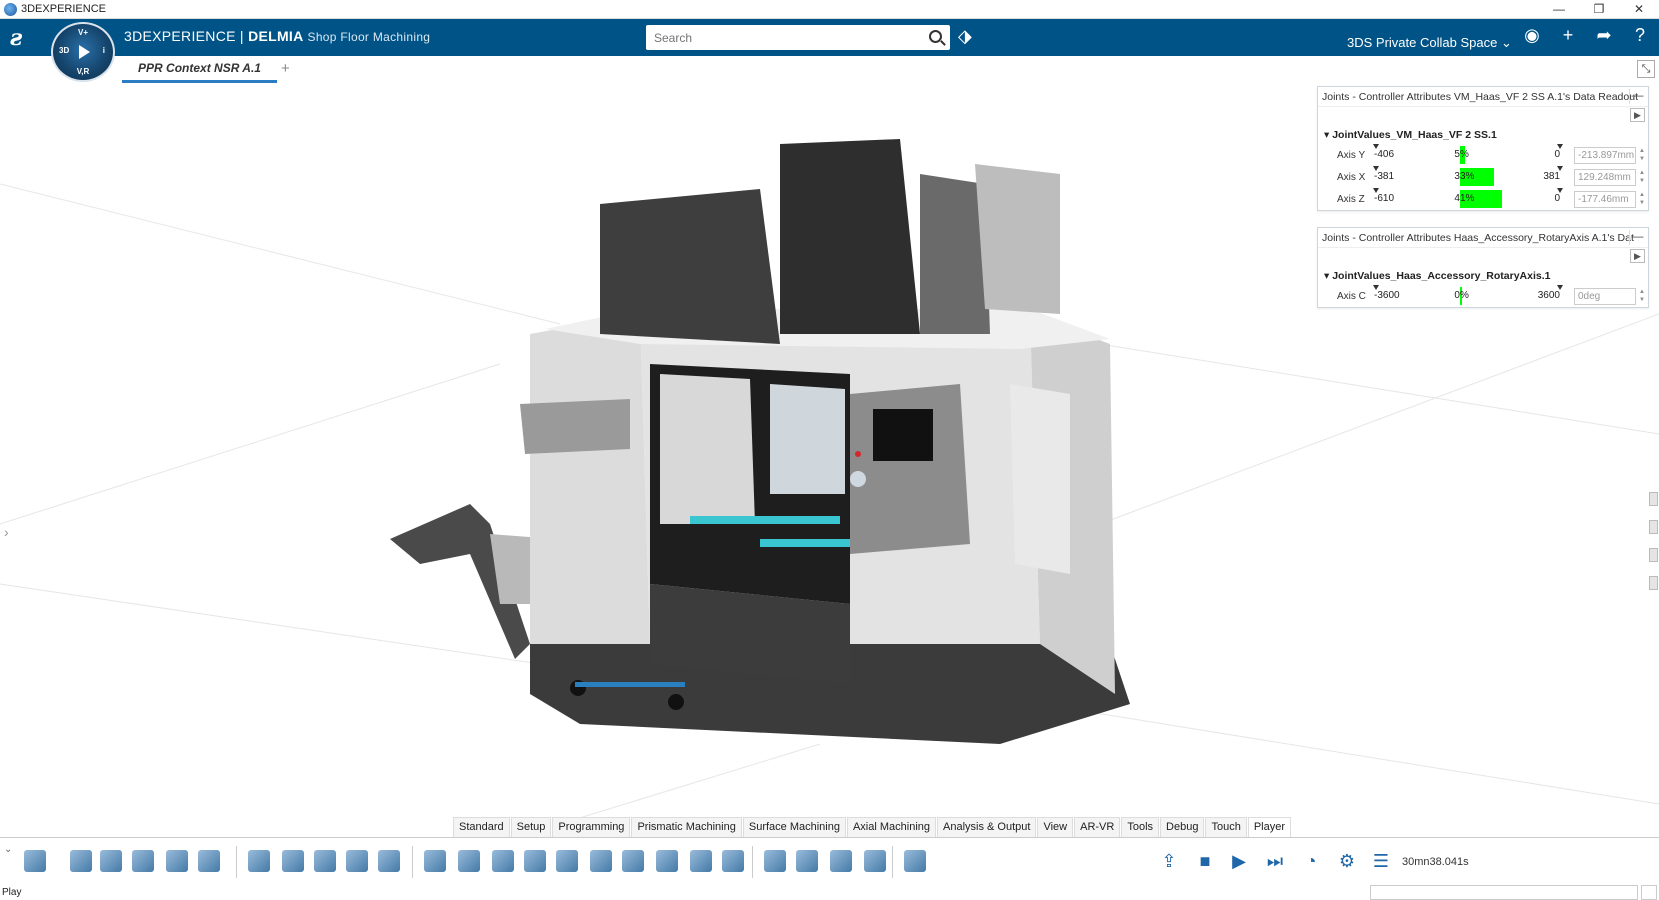 The image size is (1659, 900). I want to click on add-tab-button: +, so click(285, 68).